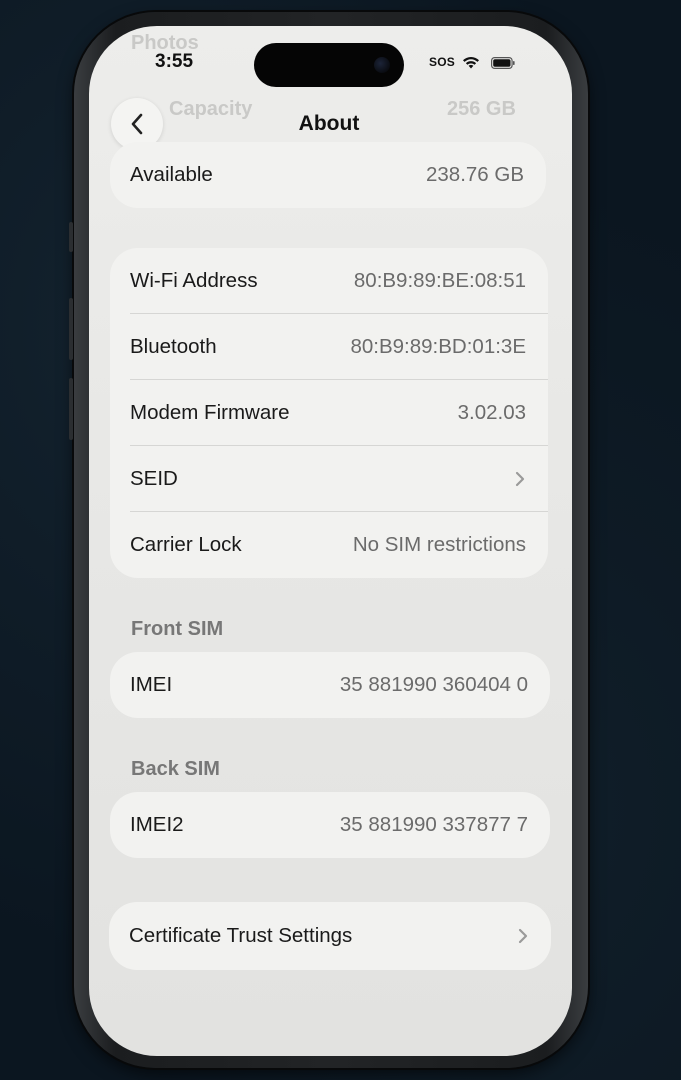  What do you see at coordinates (177, 629) in the screenshot?
I see `front-sim-header: Front SIM` at bounding box center [177, 629].